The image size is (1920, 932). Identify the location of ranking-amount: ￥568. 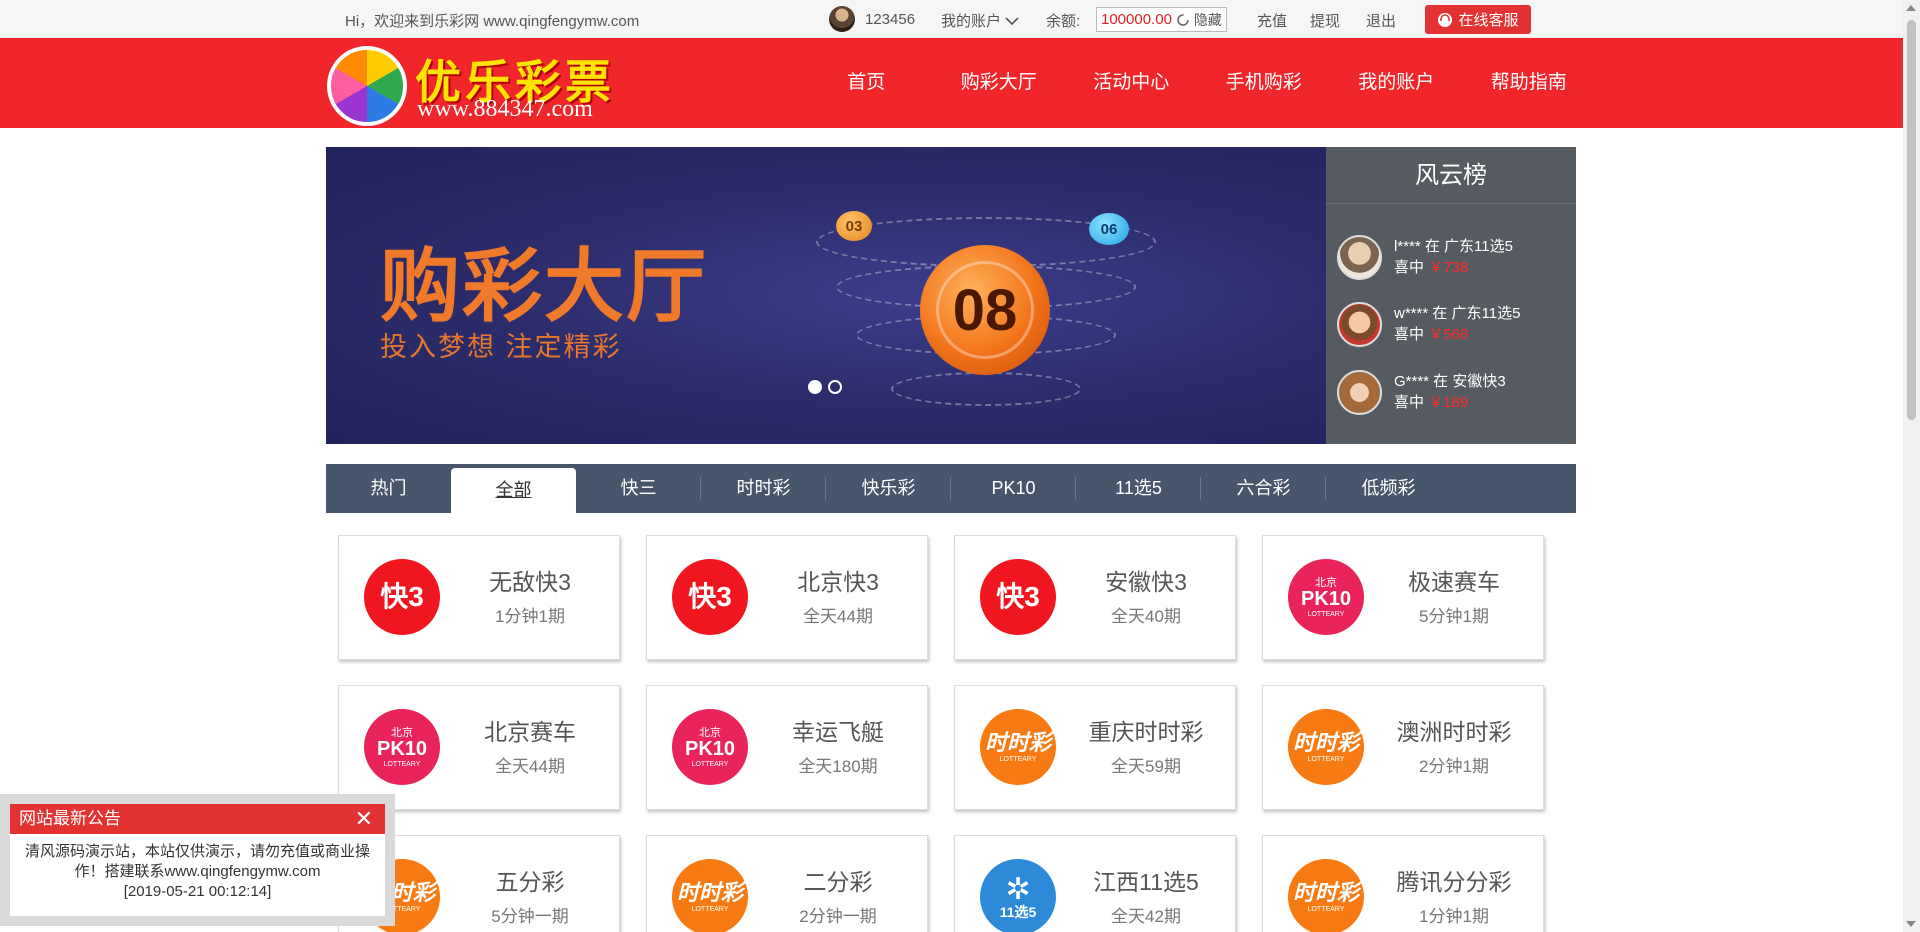
(1448, 334).